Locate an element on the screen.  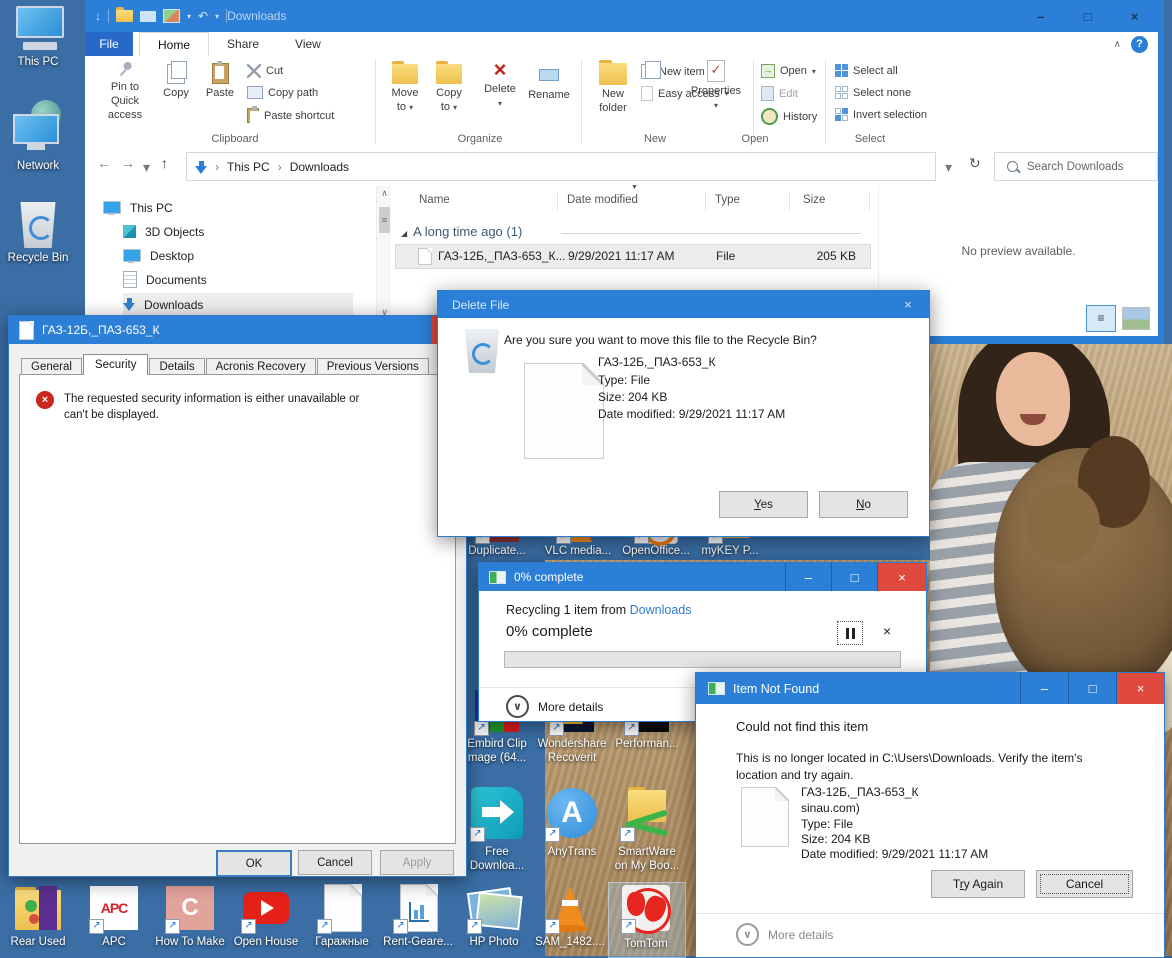
tab-details: Details is located at coordinates (177, 366).